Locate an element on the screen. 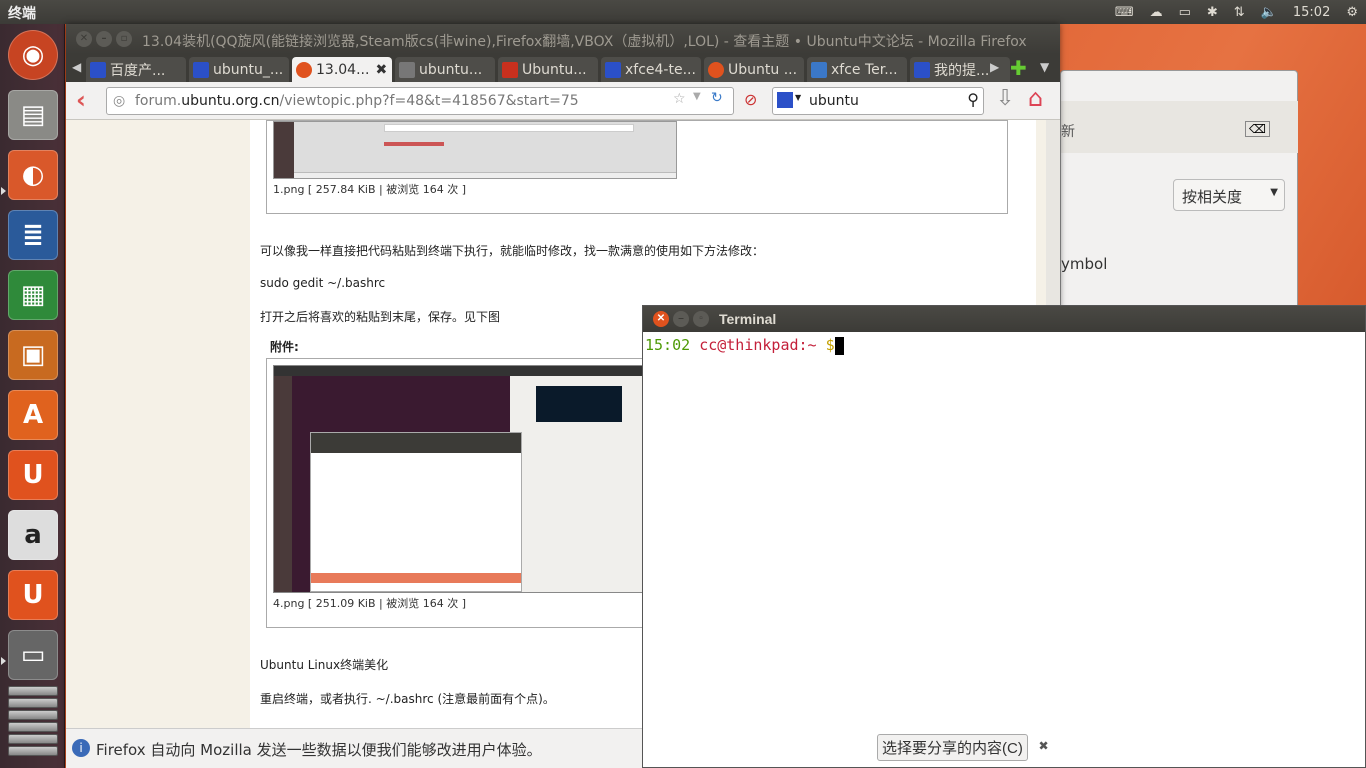 Image resolution: width=1366 pixels, height=768 pixels. search-icon: ⚲ is located at coordinates (973, 99).